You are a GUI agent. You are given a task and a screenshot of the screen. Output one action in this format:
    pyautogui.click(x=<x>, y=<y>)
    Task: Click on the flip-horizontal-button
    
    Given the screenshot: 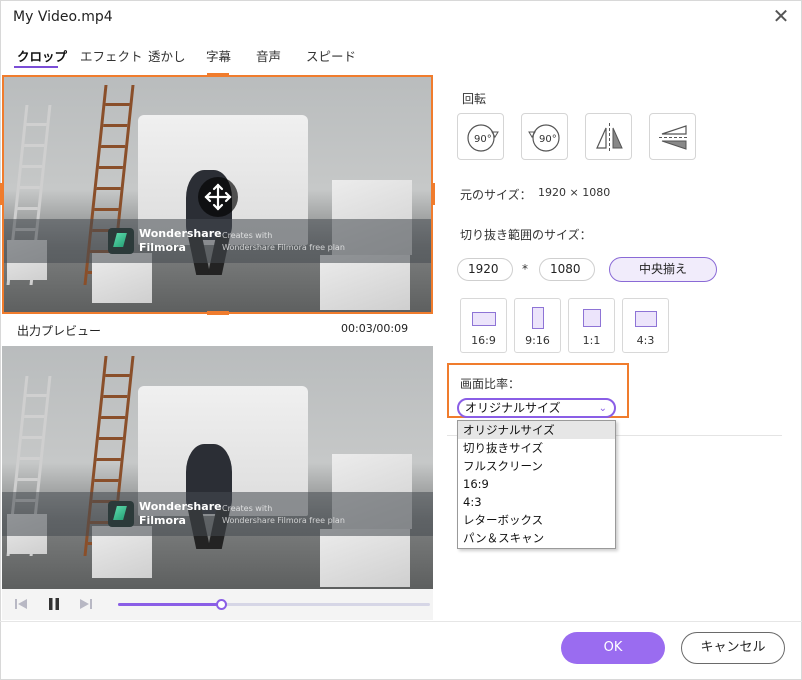 What is the action you would take?
    pyautogui.click(x=608, y=136)
    